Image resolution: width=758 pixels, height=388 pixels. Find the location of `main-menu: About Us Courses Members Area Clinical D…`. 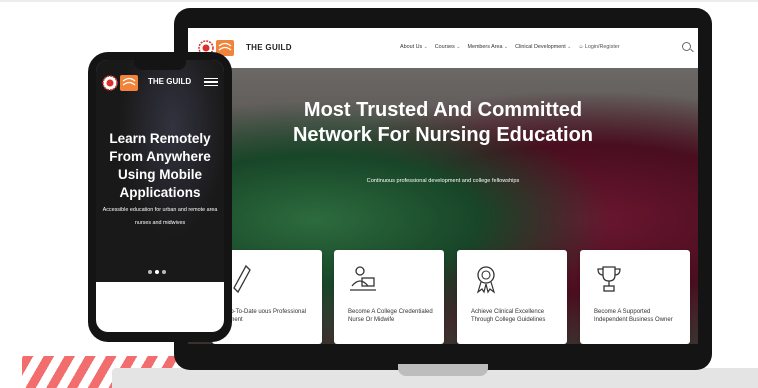

main-menu: About Us Courses Members Area Clinical D… is located at coordinates (510, 47).